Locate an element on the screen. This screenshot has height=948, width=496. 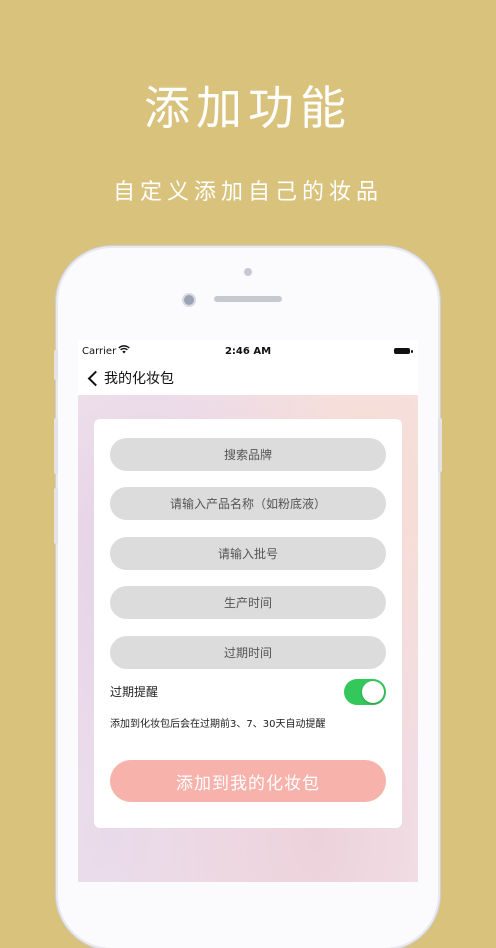
toggle-knob is located at coordinates (373, 692).